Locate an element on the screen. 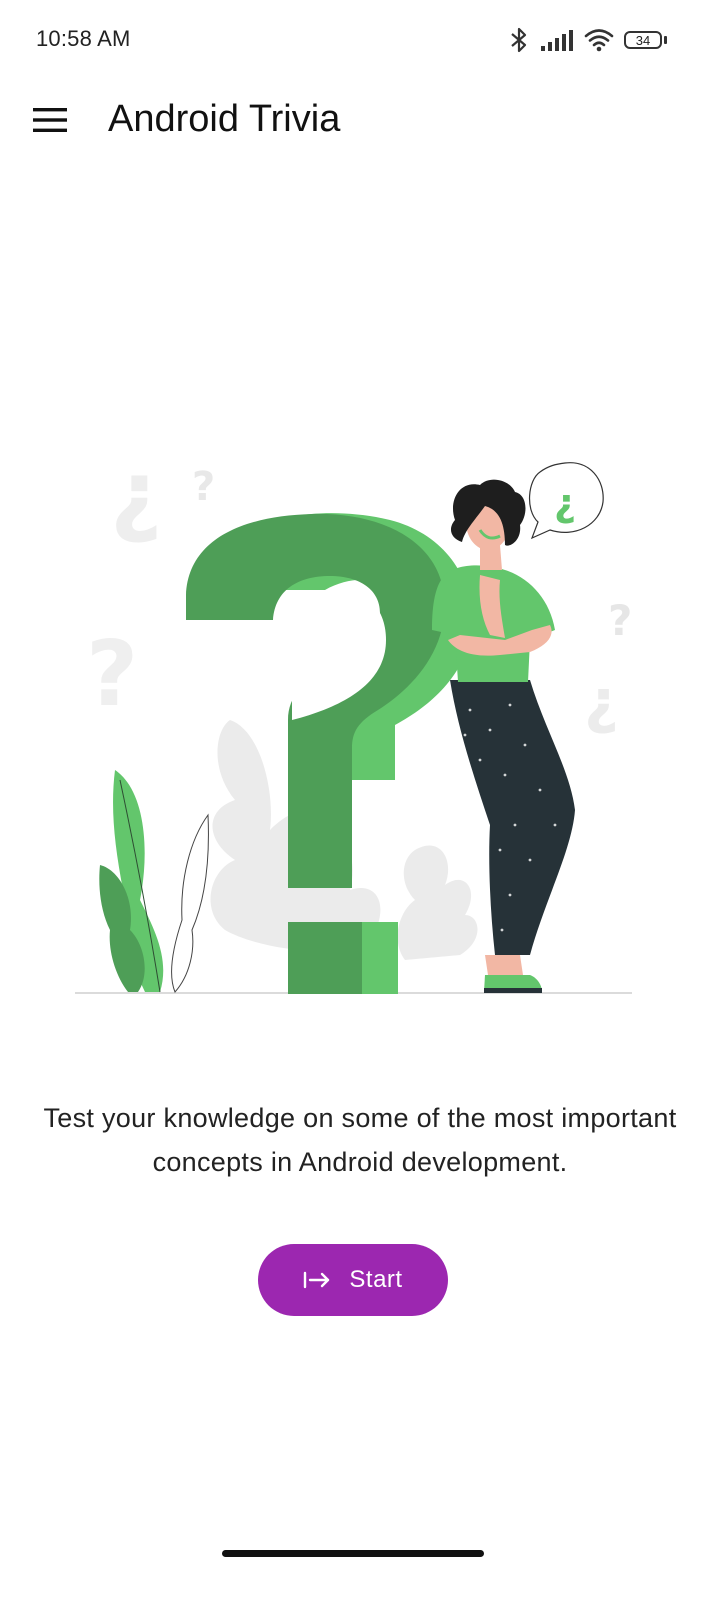 The width and height of the screenshot is (720, 1600). navigation-menu-button is located at coordinates (50, 120).